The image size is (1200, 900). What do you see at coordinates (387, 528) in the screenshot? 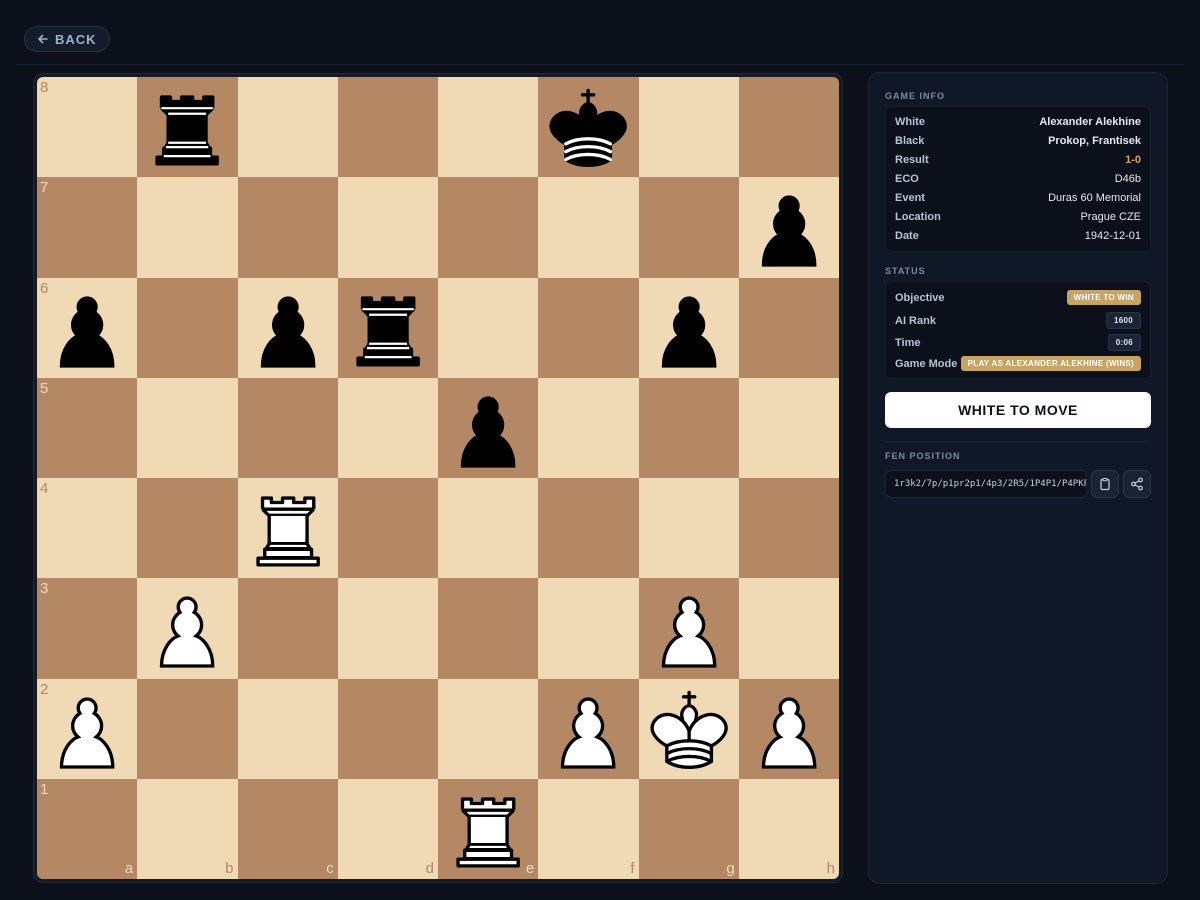
I see `square-d4` at bounding box center [387, 528].